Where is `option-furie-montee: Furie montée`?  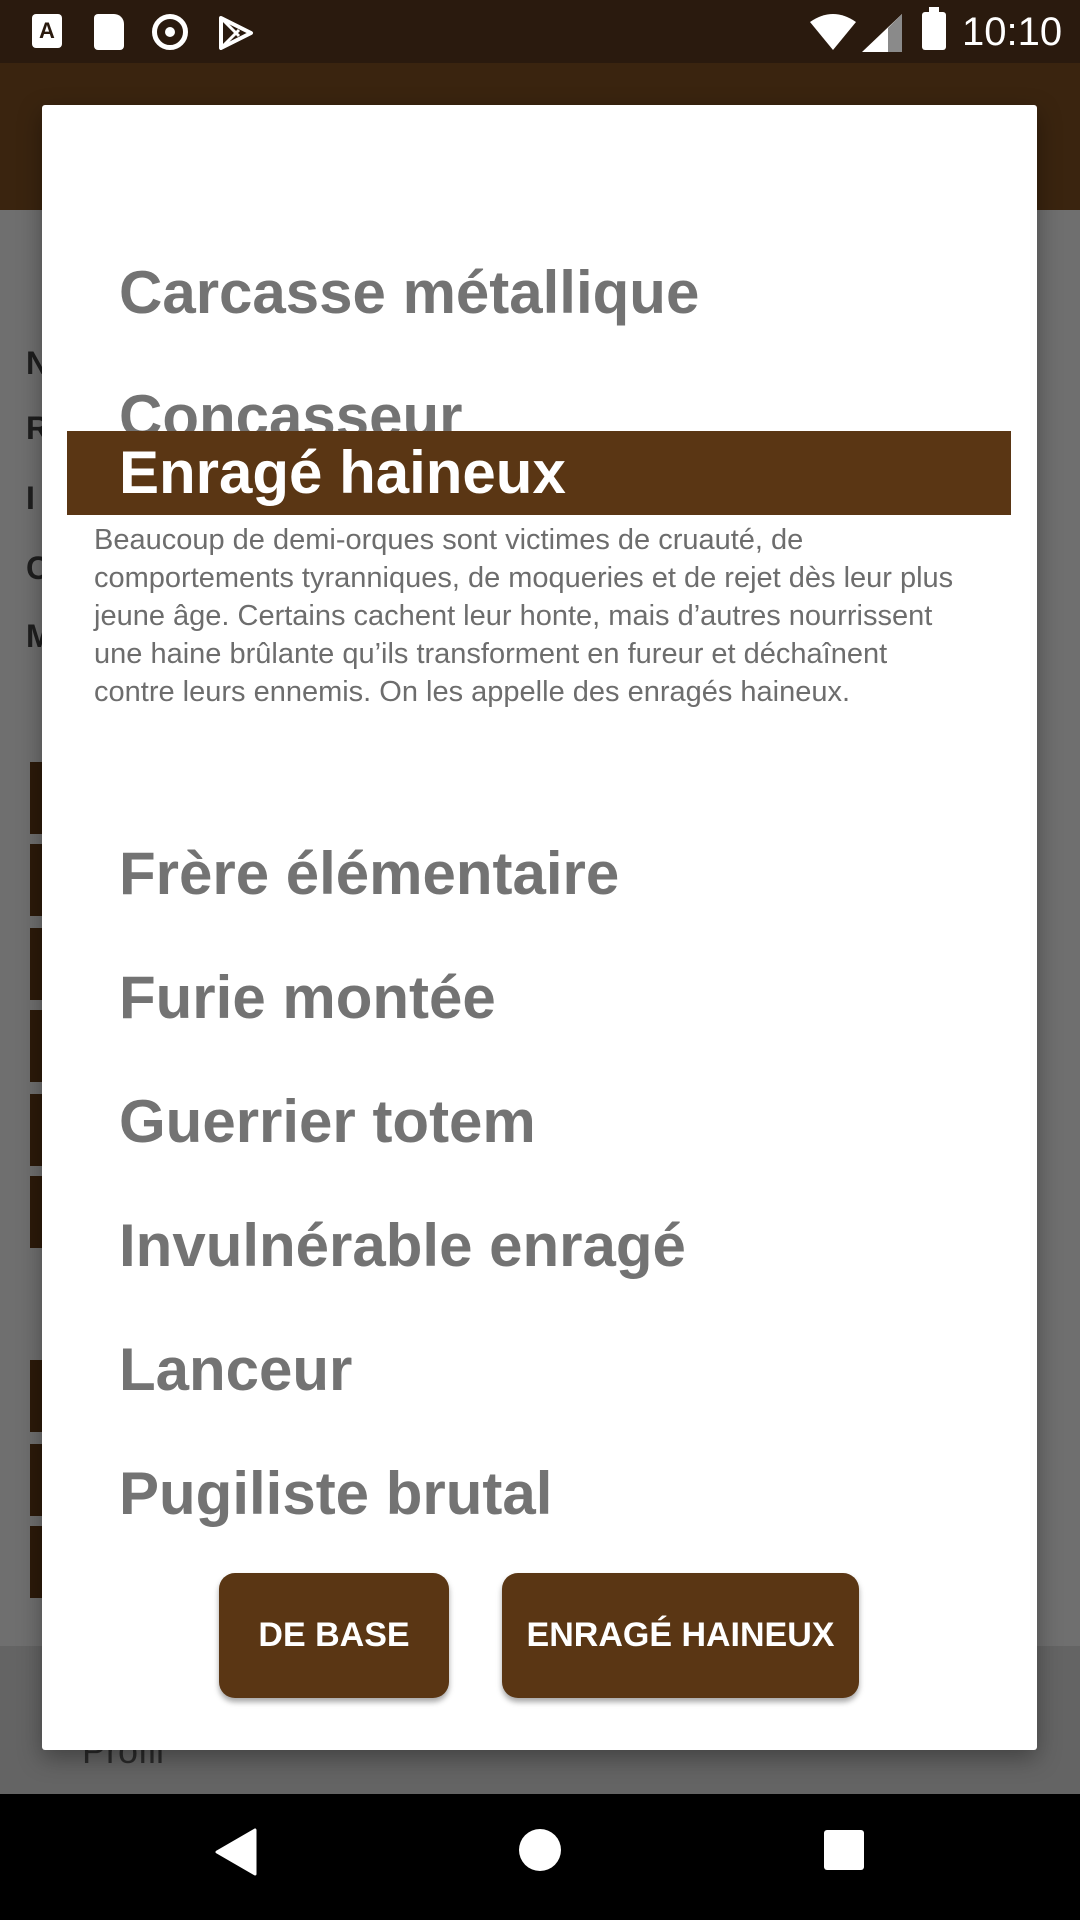 option-furie-montee: Furie montée is located at coordinates (539, 998).